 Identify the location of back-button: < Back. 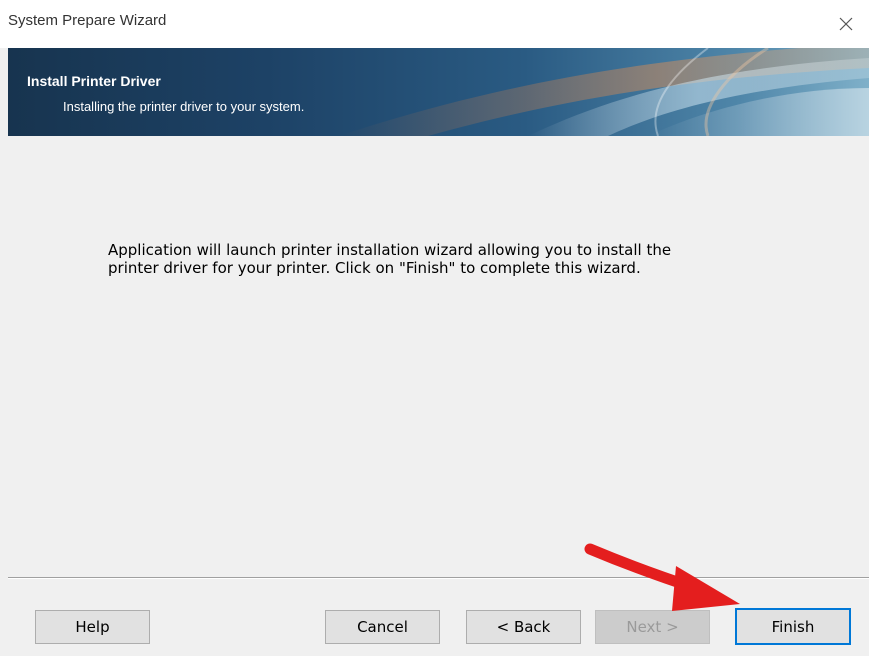
(523, 627).